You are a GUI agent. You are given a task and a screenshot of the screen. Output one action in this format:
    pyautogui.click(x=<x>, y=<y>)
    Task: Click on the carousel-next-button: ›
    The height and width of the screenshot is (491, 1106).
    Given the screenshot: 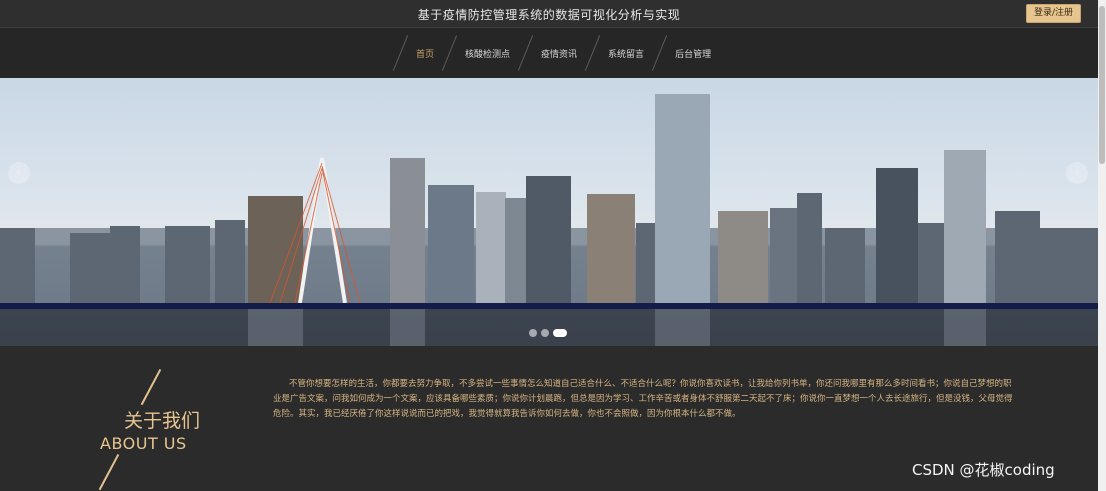 What is the action you would take?
    pyautogui.click(x=1077, y=173)
    